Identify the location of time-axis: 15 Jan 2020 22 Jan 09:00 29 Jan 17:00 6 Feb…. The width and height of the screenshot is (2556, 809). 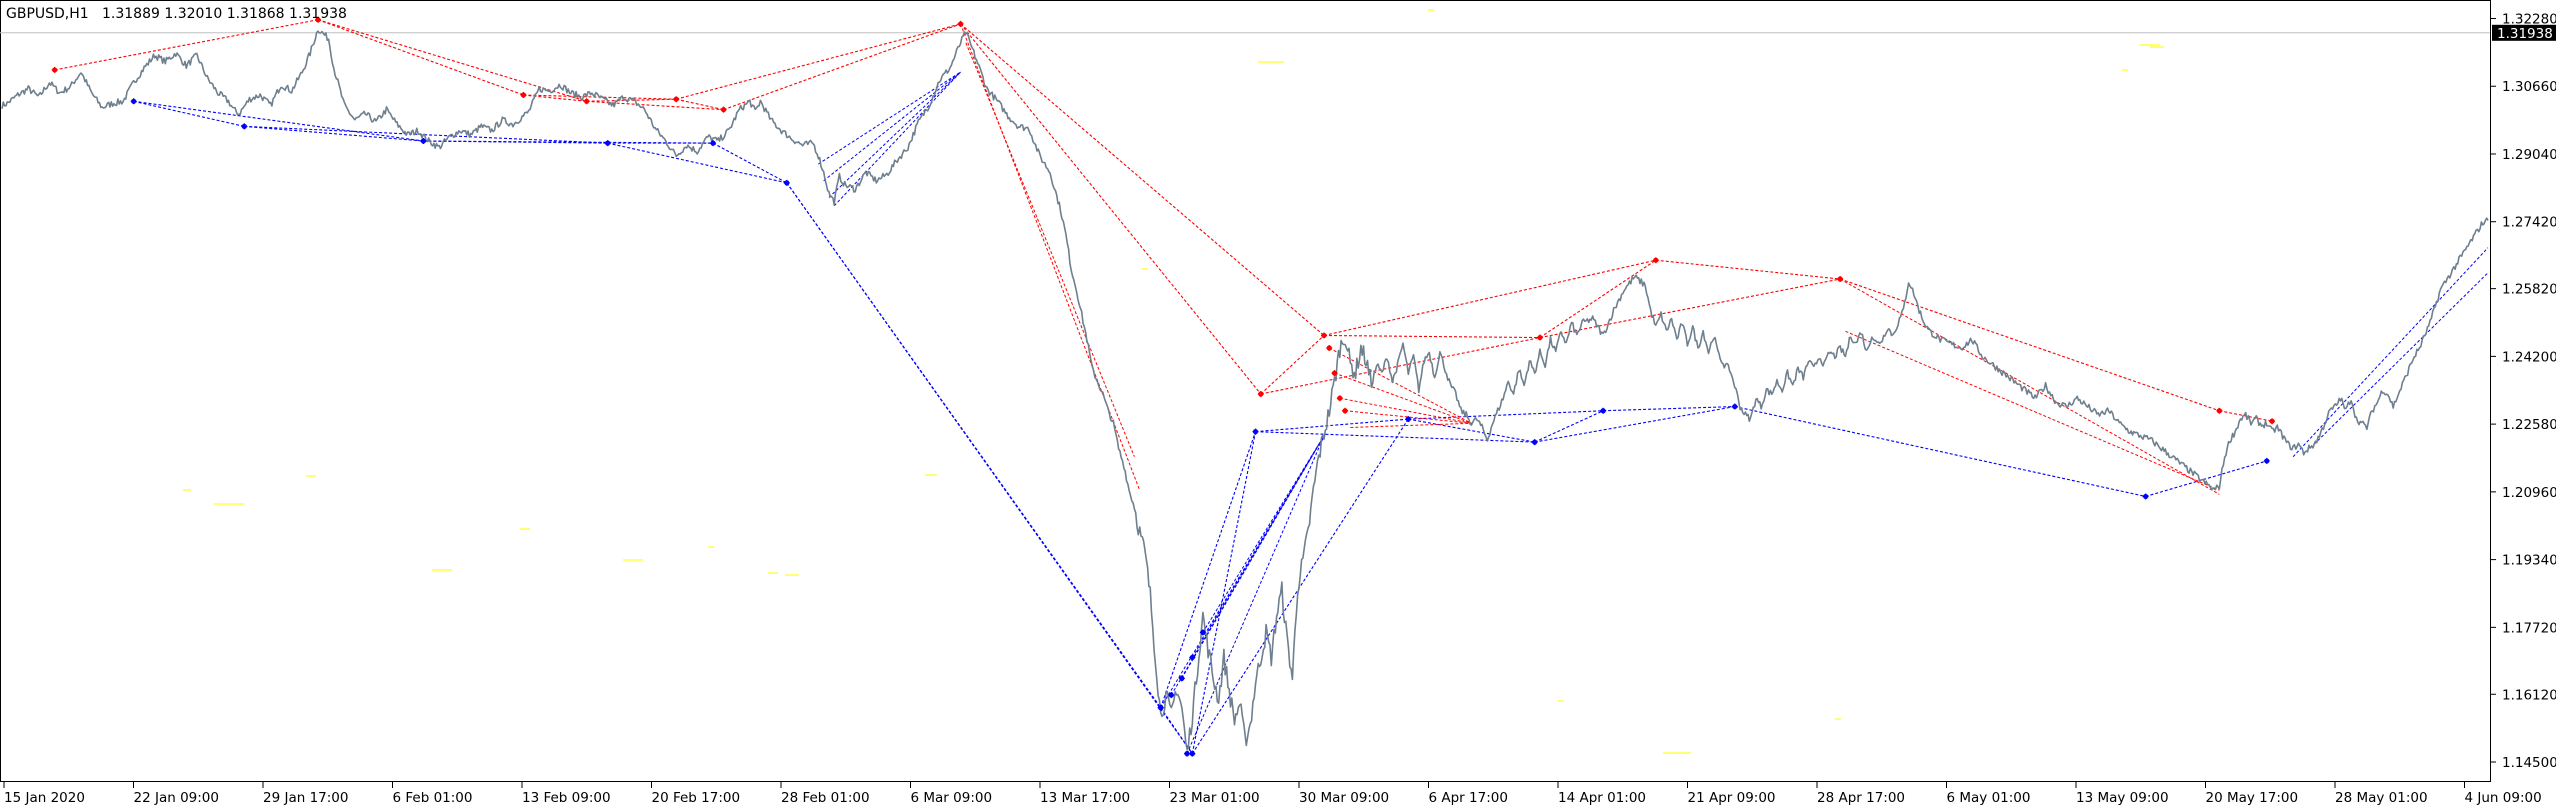
(1272, 794).